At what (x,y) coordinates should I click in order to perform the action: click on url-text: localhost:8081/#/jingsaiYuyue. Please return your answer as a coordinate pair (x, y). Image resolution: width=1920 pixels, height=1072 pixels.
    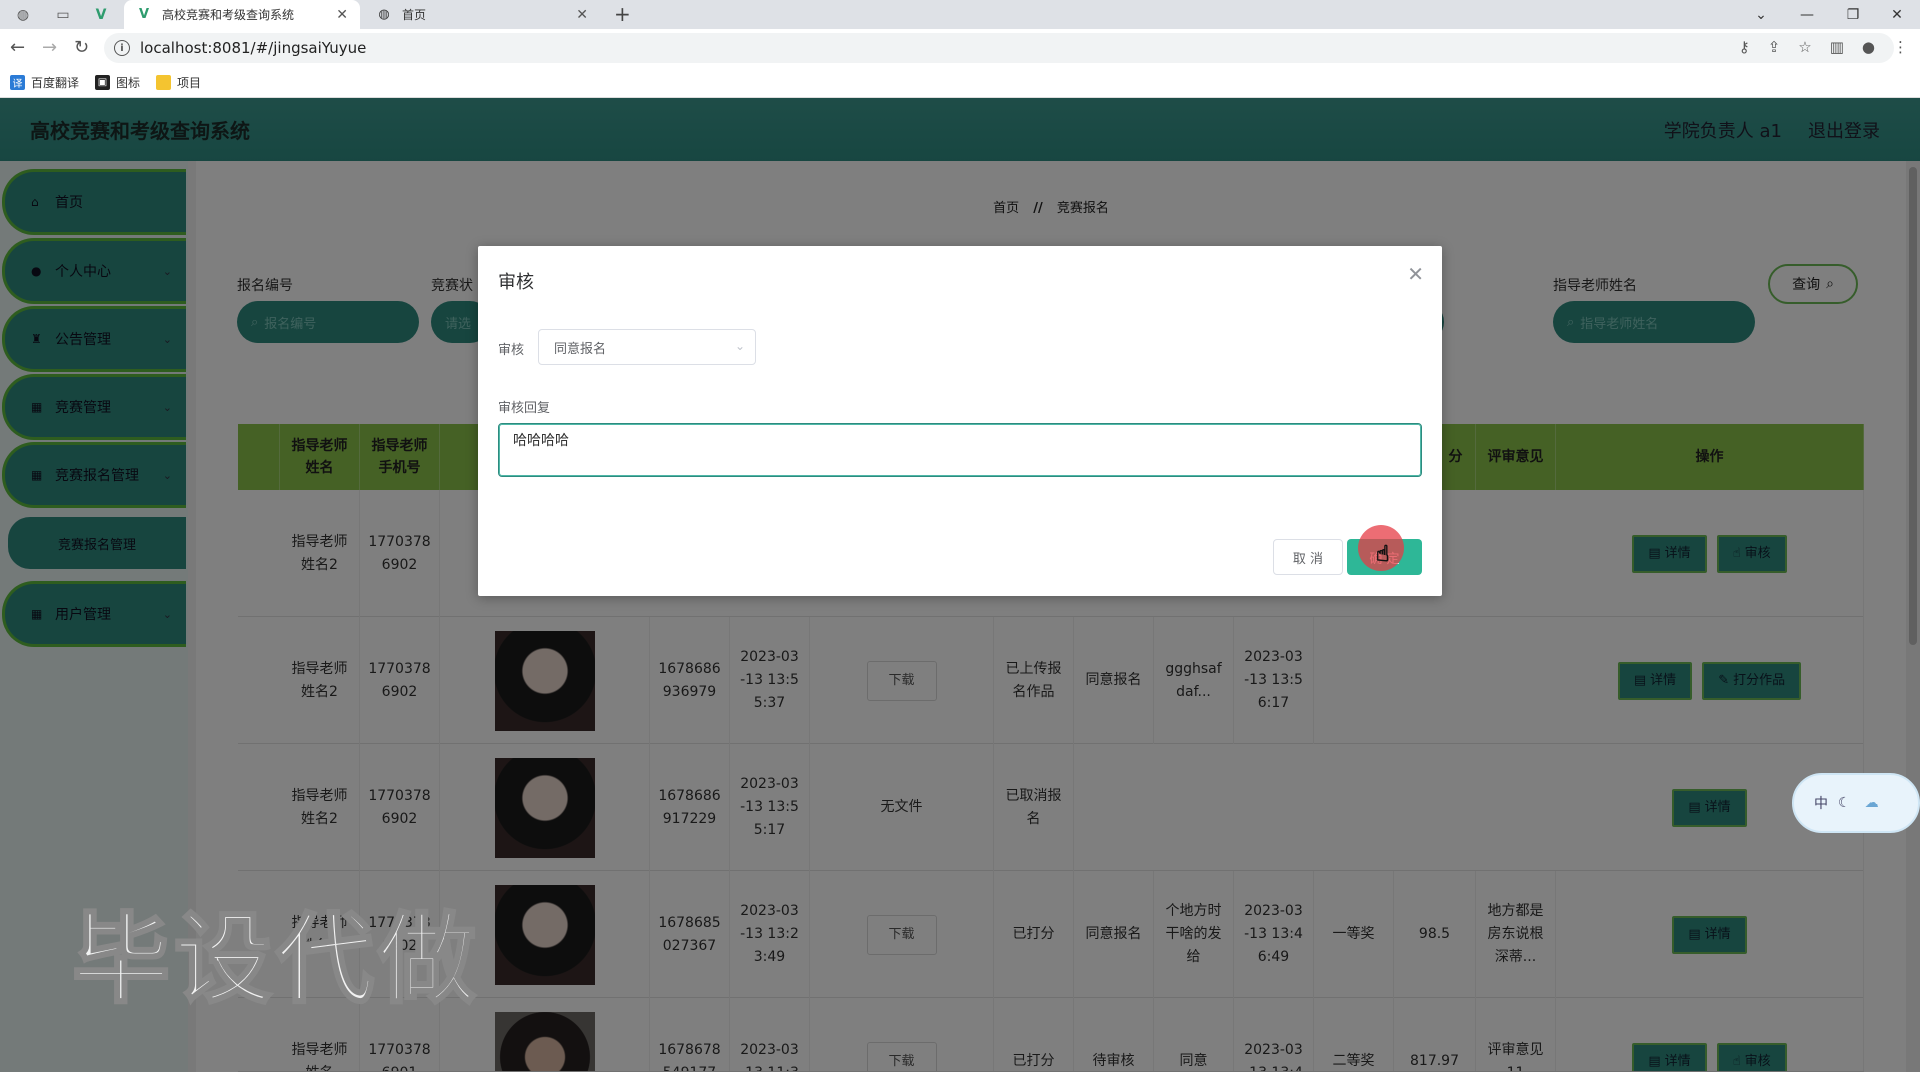
    Looking at the image, I should click on (253, 48).